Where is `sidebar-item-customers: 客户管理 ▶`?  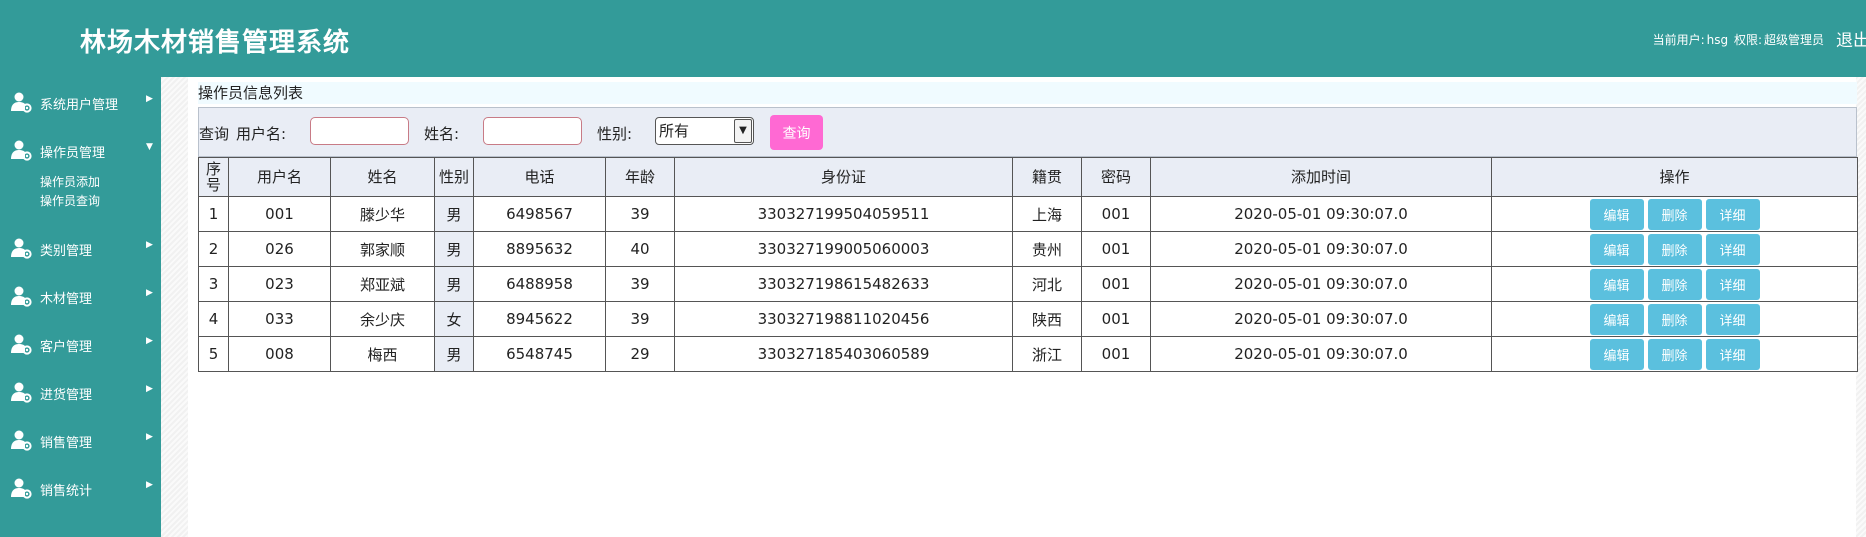 sidebar-item-customers: 客户管理 ▶ is located at coordinates (80, 343).